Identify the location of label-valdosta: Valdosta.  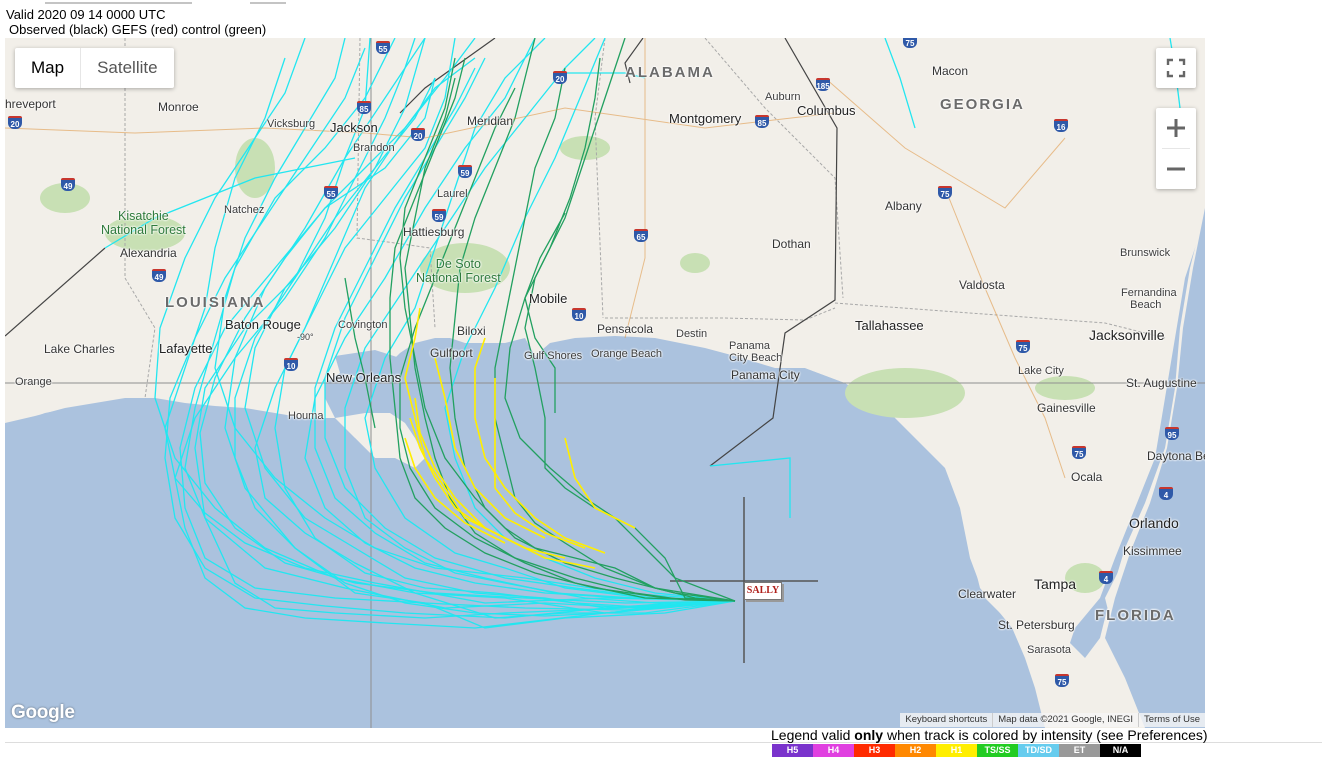
(982, 285).